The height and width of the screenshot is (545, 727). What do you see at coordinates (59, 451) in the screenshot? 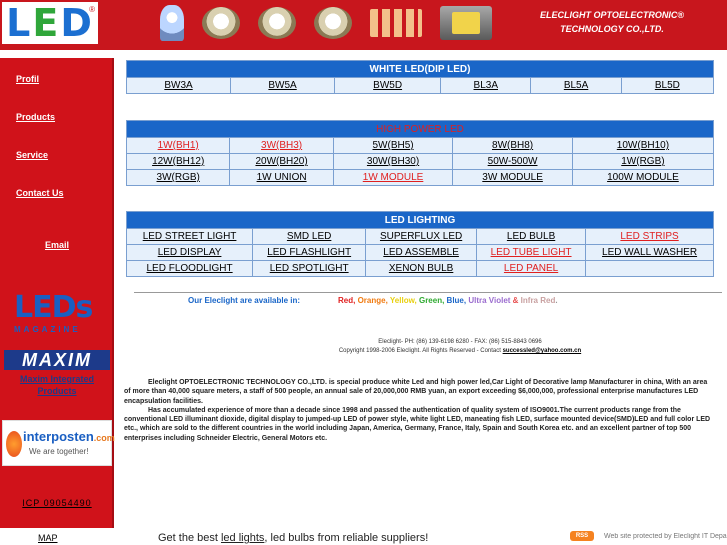
I see `interposten-tagline: We are together!` at bounding box center [59, 451].